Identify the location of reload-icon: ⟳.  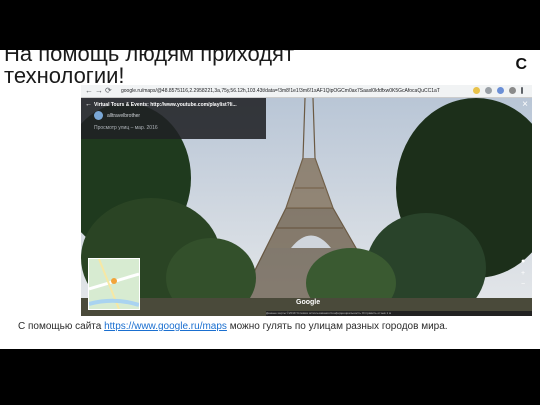
(108, 91).